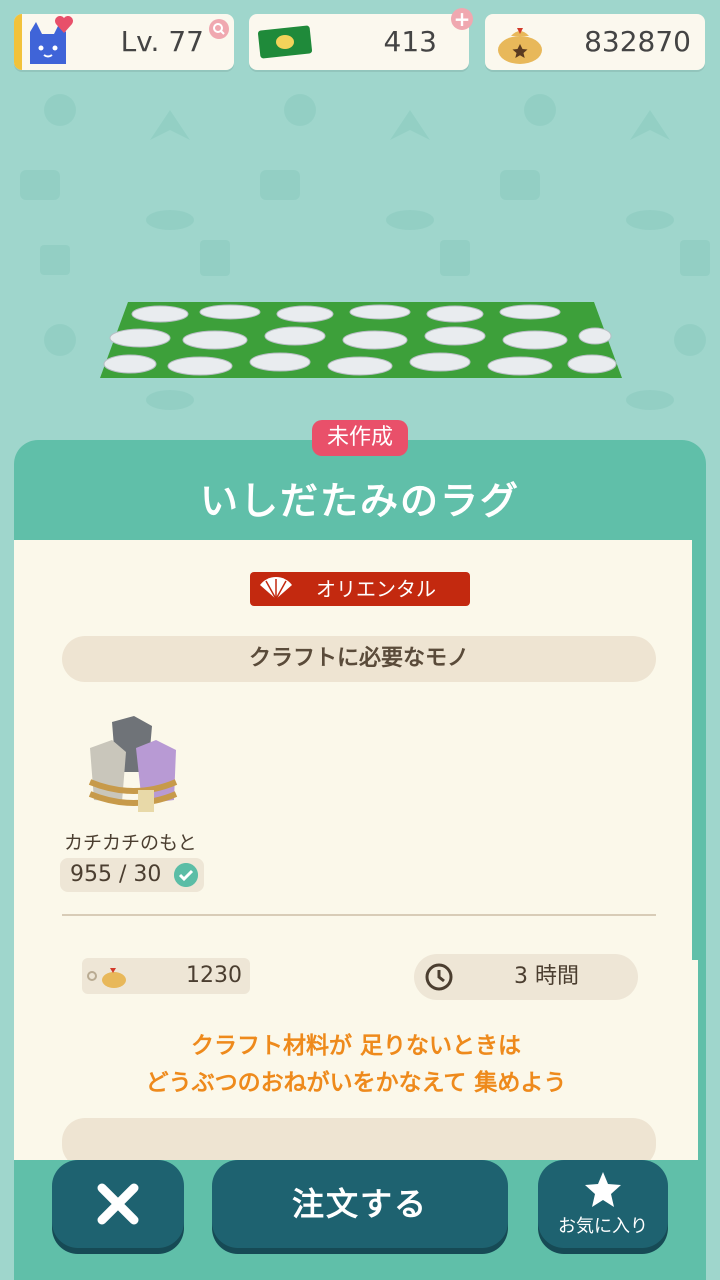  What do you see at coordinates (166, 976) in the screenshot?
I see `bell-cost: 1230` at bounding box center [166, 976].